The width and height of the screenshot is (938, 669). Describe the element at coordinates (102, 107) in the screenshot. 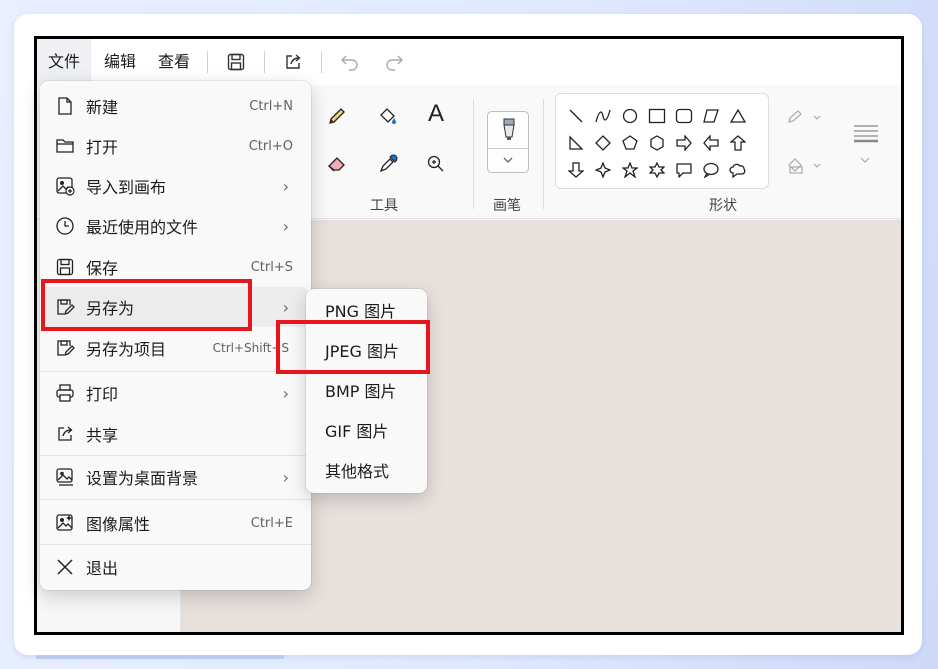

I see `menu-item-label: 新建` at that location.